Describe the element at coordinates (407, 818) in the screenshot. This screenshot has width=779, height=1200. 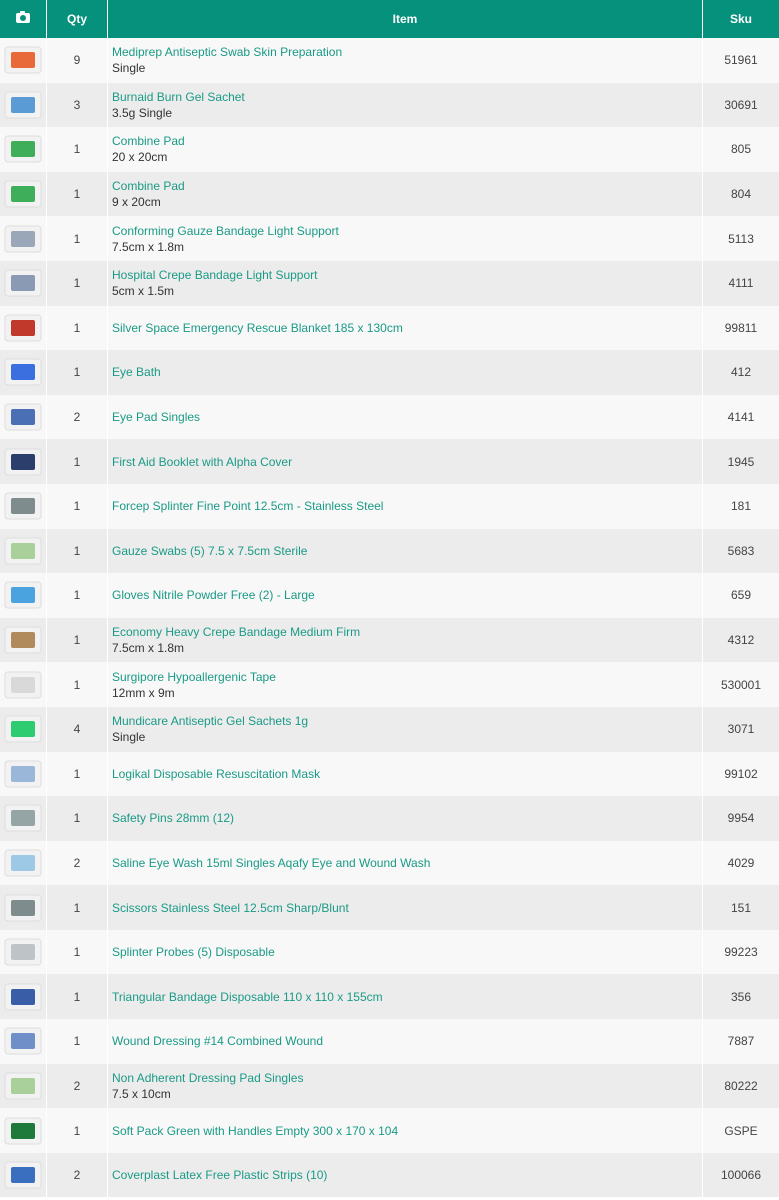
I see `item-name-link: Safety Pins 28mm (12)` at that location.